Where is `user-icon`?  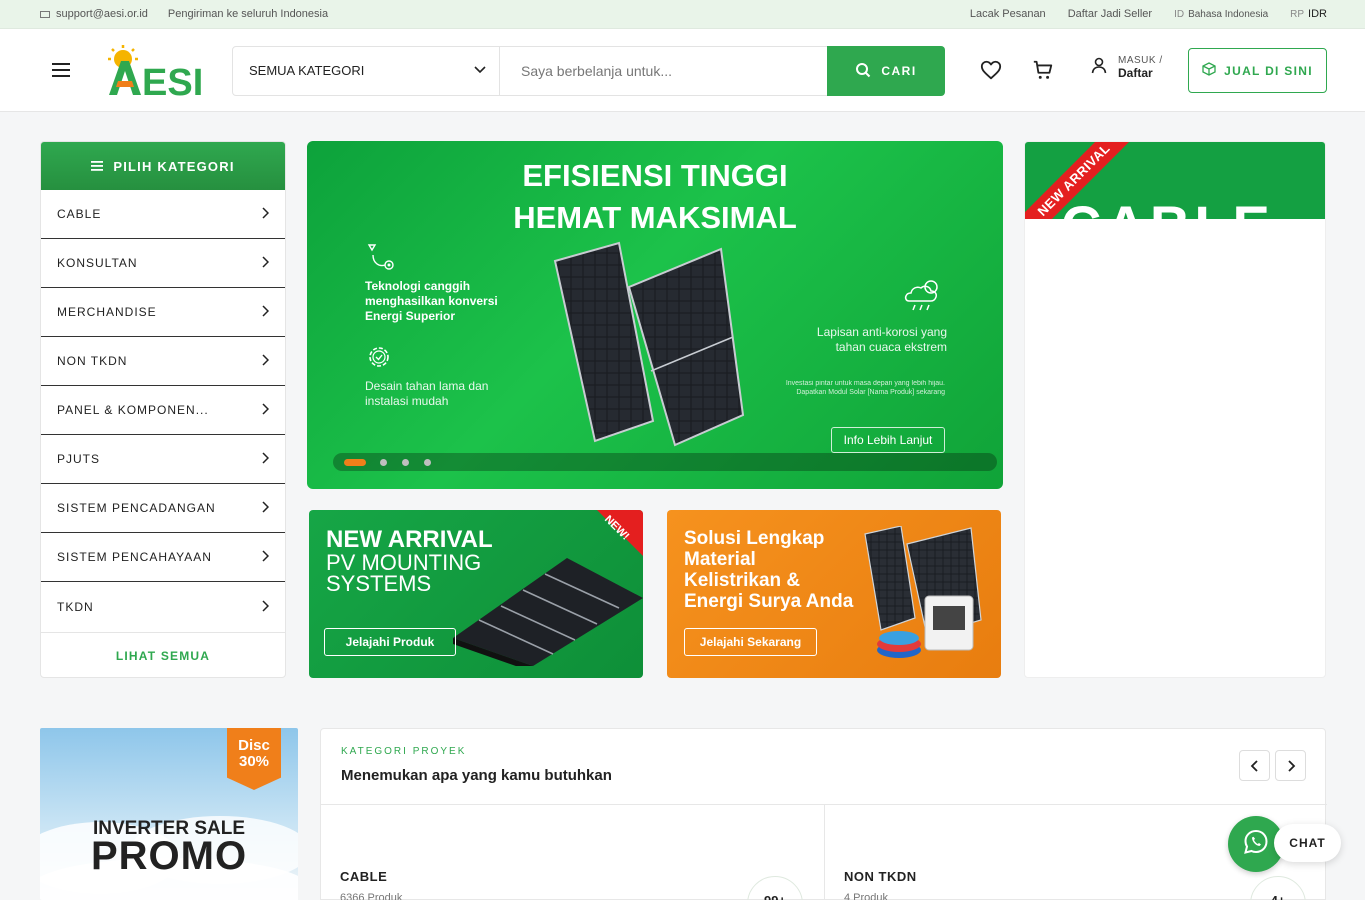 user-icon is located at coordinates (1099, 67).